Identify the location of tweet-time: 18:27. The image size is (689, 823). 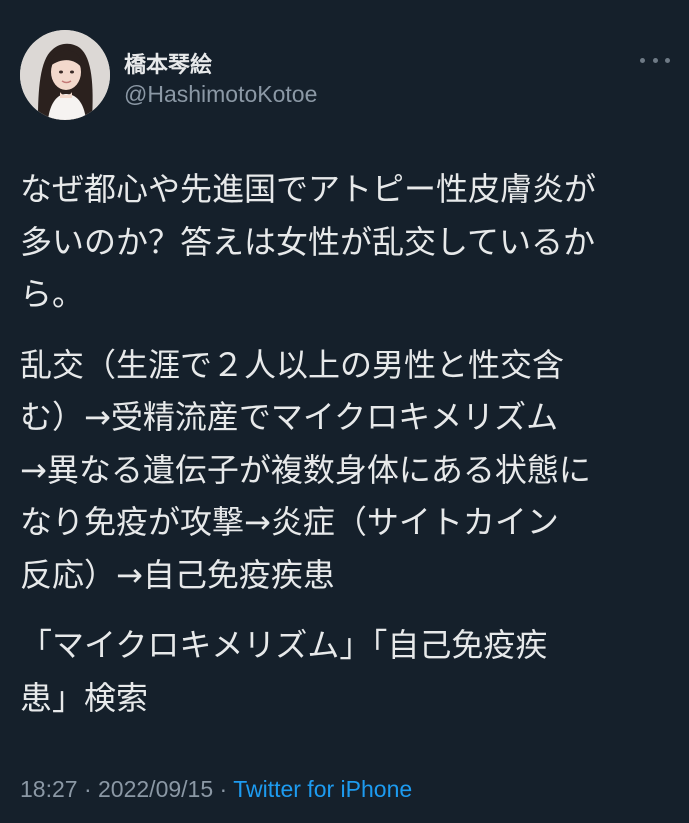
(49, 789).